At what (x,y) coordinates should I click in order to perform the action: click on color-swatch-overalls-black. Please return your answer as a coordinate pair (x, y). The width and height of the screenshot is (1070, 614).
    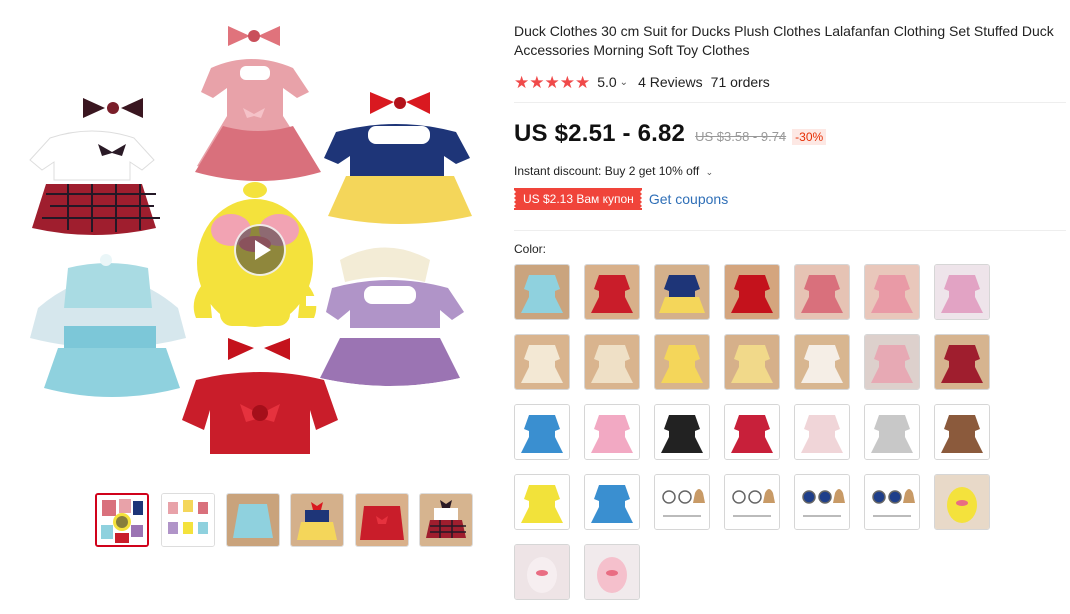
    Looking at the image, I should click on (682, 432).